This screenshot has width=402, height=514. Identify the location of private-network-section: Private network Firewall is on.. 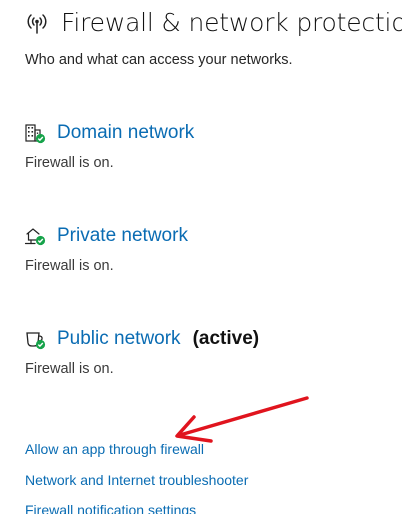
(209, 248).